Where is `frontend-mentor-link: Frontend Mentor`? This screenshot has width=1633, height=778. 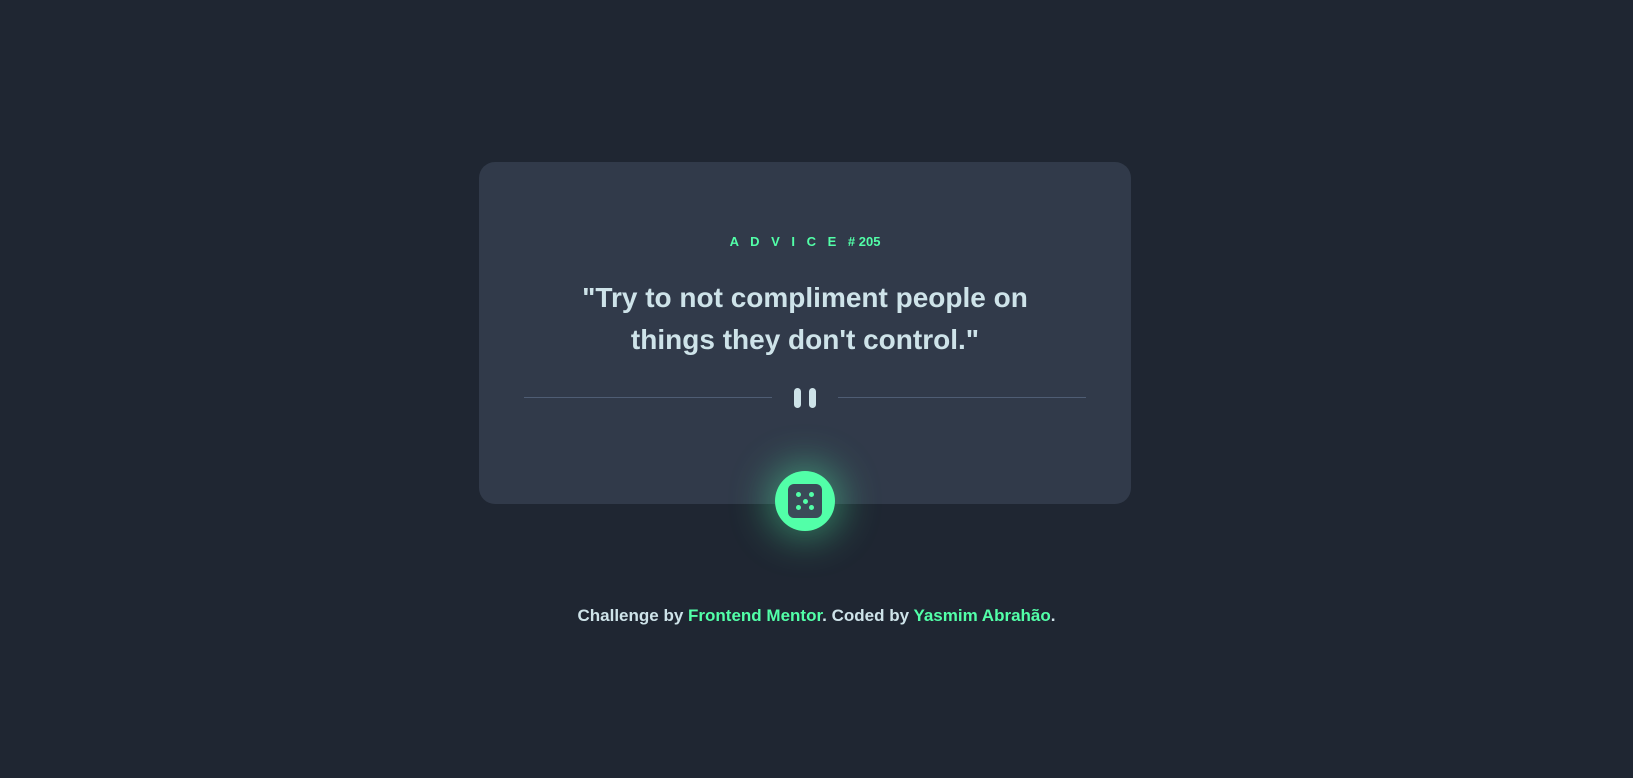 frontend-mentor-link: Frontend Mentor is located at coordinates (755, 615).